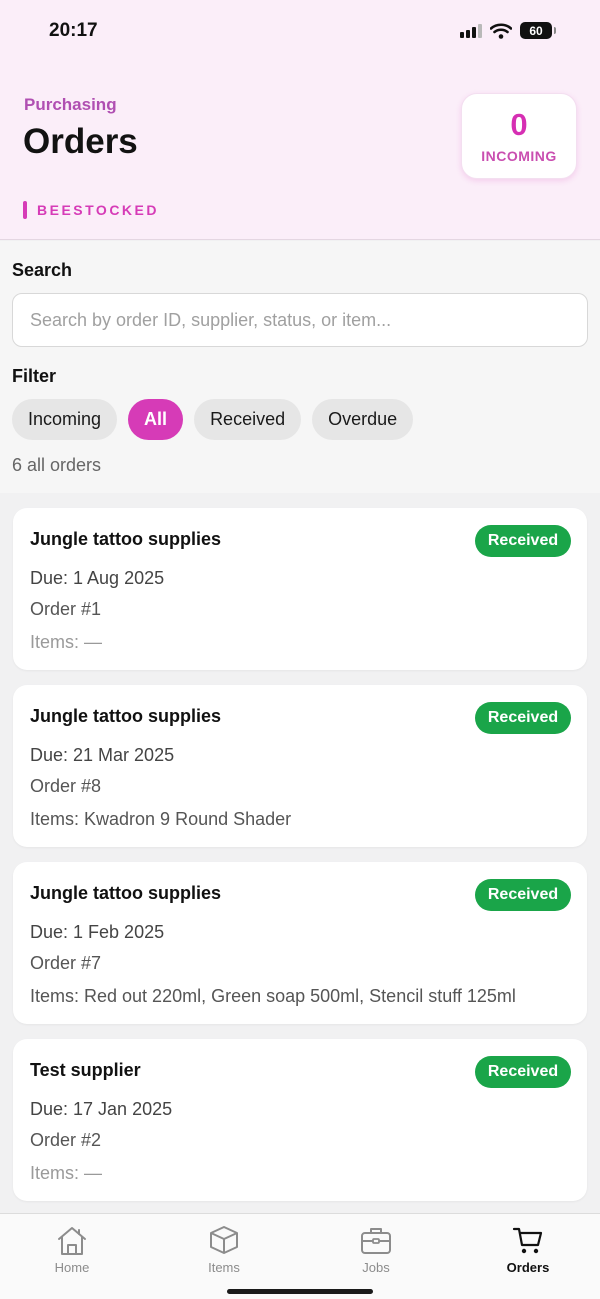 This screenshot has width=600, height=1299. I want to click on filter-chips: Incoming All Received Overdue, so click(213, 419).